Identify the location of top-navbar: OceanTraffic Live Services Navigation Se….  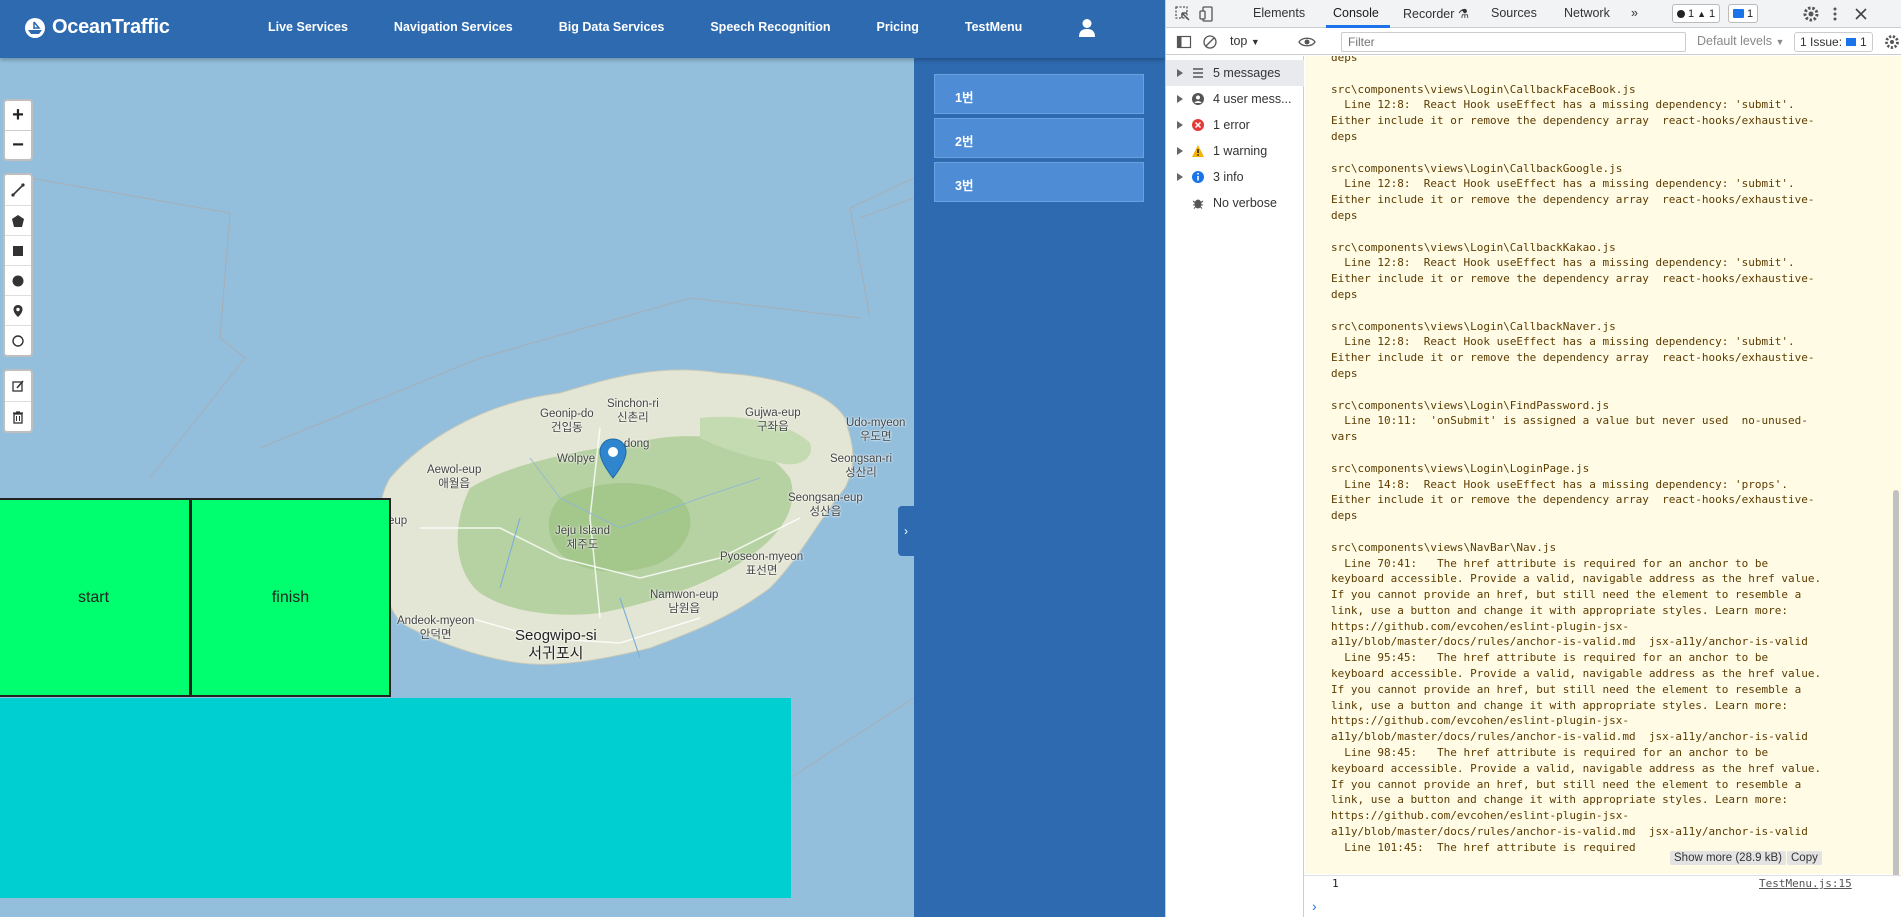
(582, 29).